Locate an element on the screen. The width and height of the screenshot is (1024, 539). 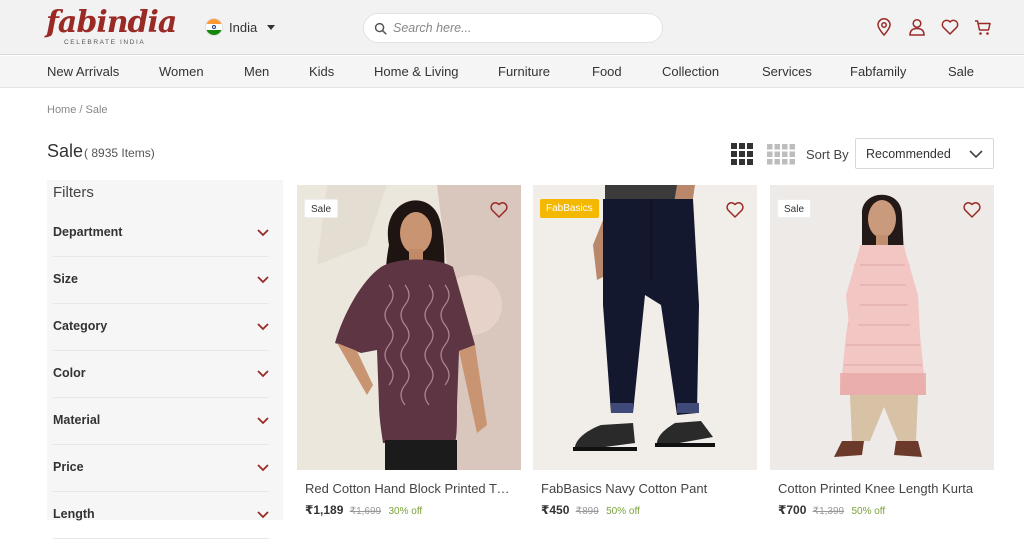
wishlist-icon is located at coordinates (950, 27).